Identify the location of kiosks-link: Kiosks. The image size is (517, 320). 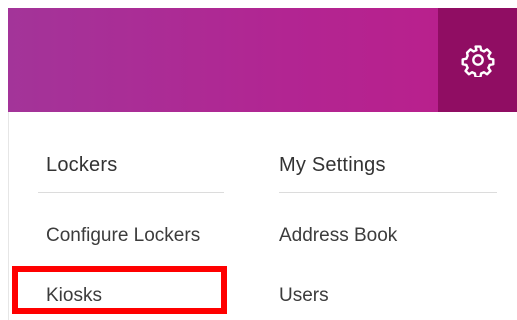
(74, 296).